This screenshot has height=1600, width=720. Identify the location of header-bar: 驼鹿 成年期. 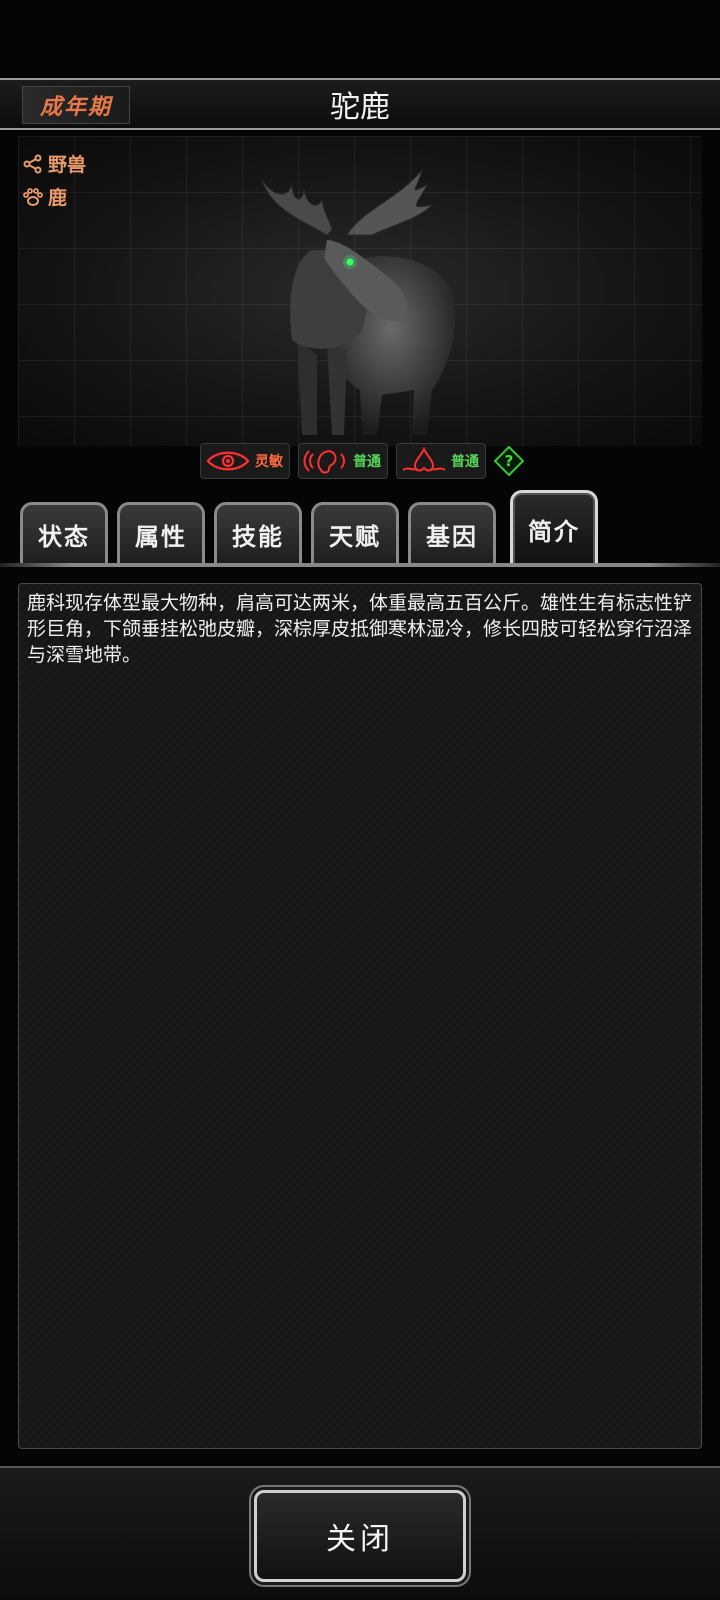
(360, 104).